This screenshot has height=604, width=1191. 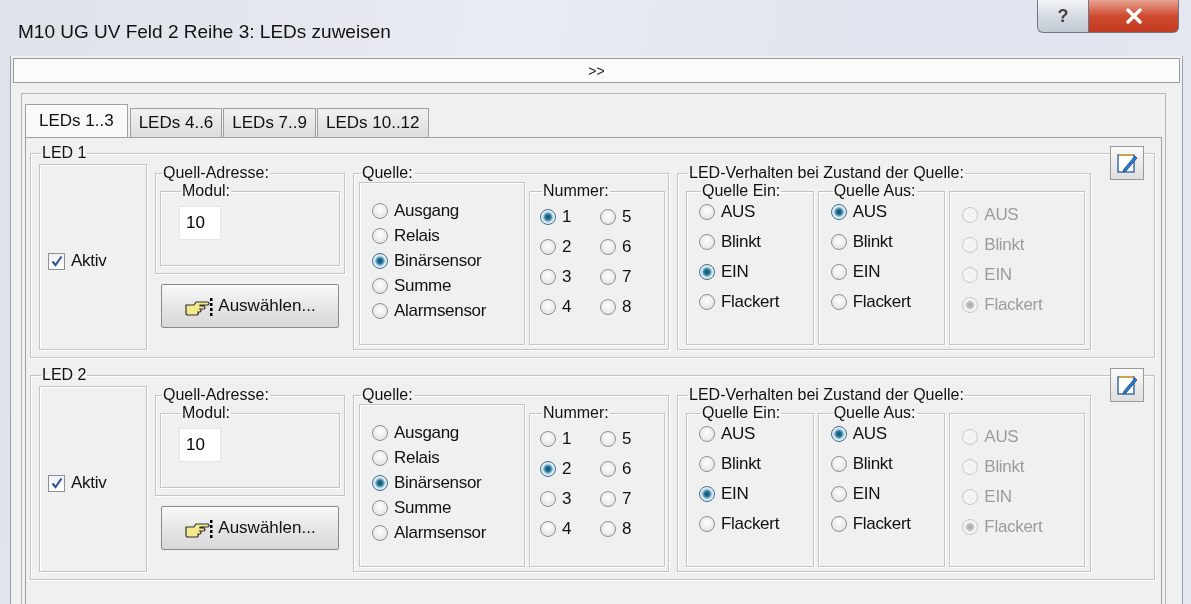 What do you see at coordinates (216, 173) in the screenshot?
I see `group-label: Quell-Adresse:` at bounding box center [216, 173].